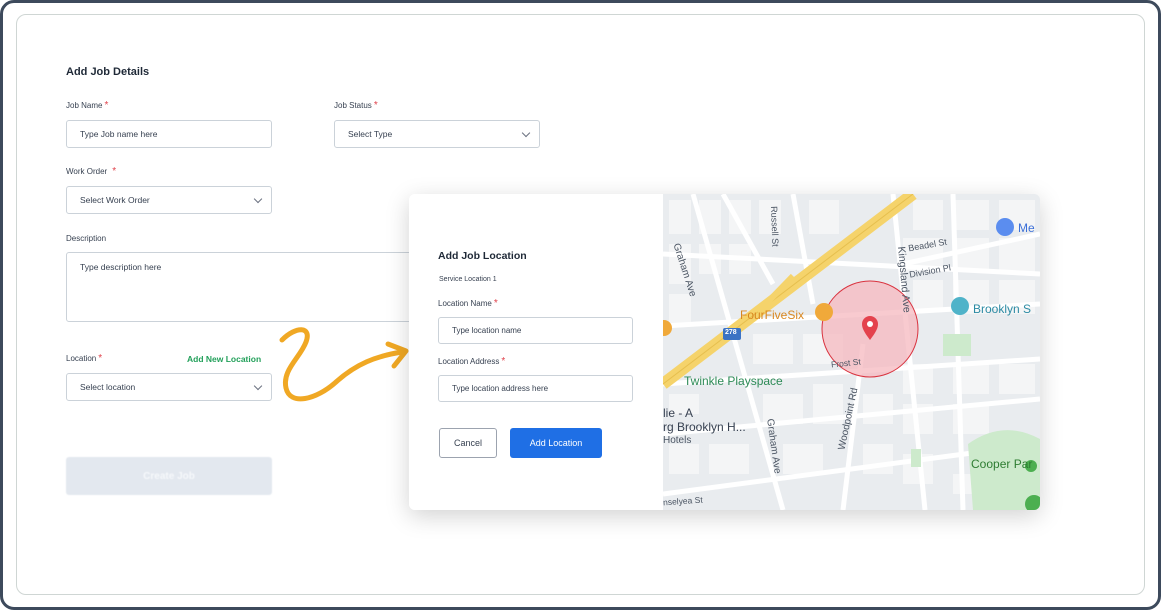 This screenshot has height=610, width=1161. Describe the element at coordinates (344, 364) in the screenshot. I see `curved-arrow-icon` at that location.